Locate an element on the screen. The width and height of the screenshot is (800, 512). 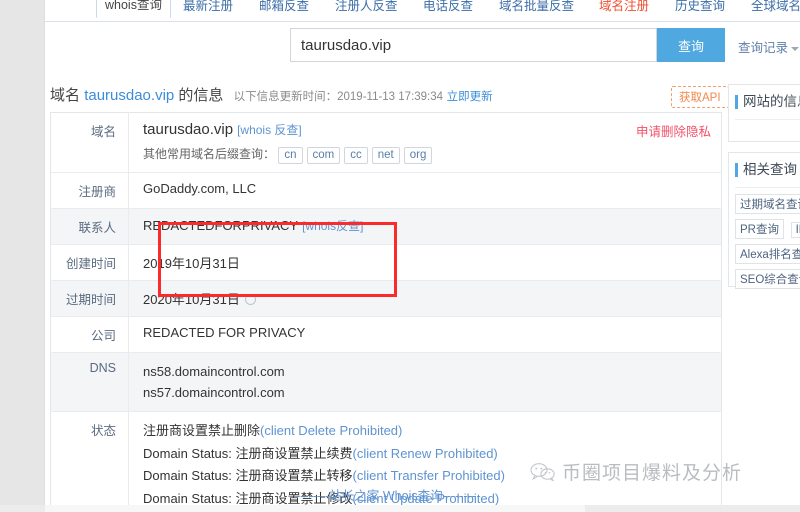
status-en: (client Transfer Prohibited) is located at coordinates (428, 475).